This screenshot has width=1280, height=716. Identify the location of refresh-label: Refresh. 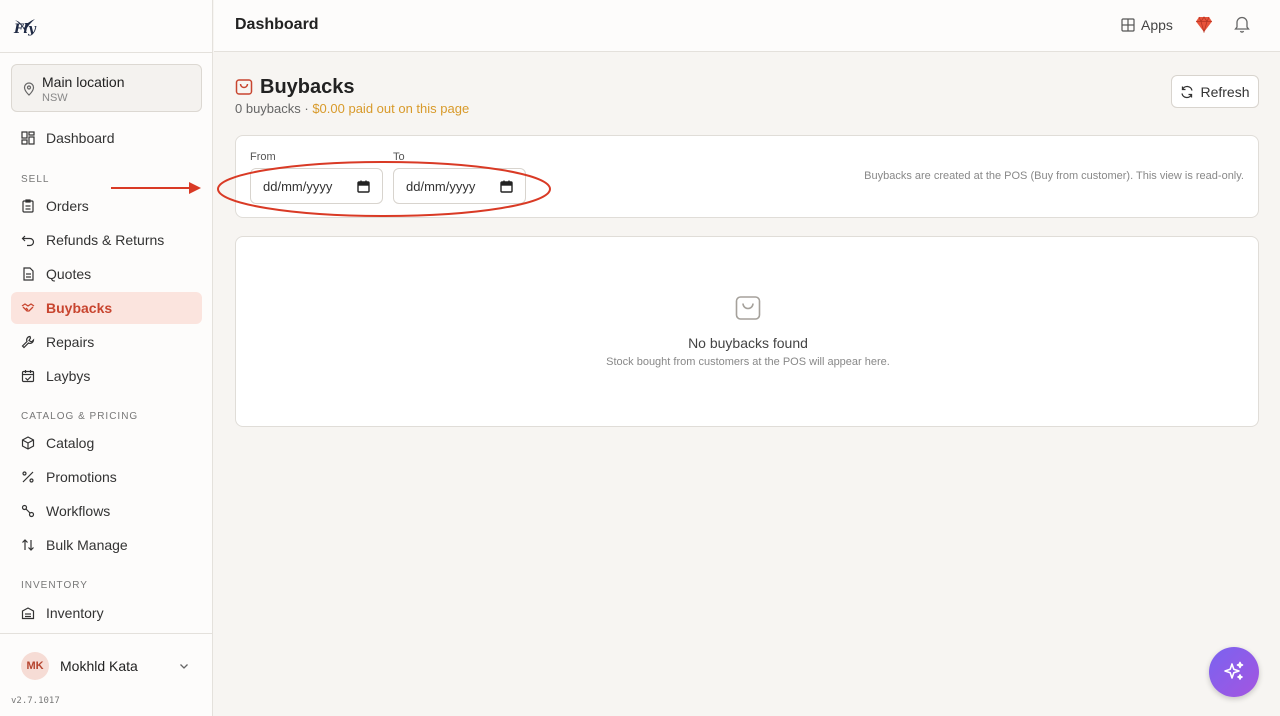
(1225, 91).